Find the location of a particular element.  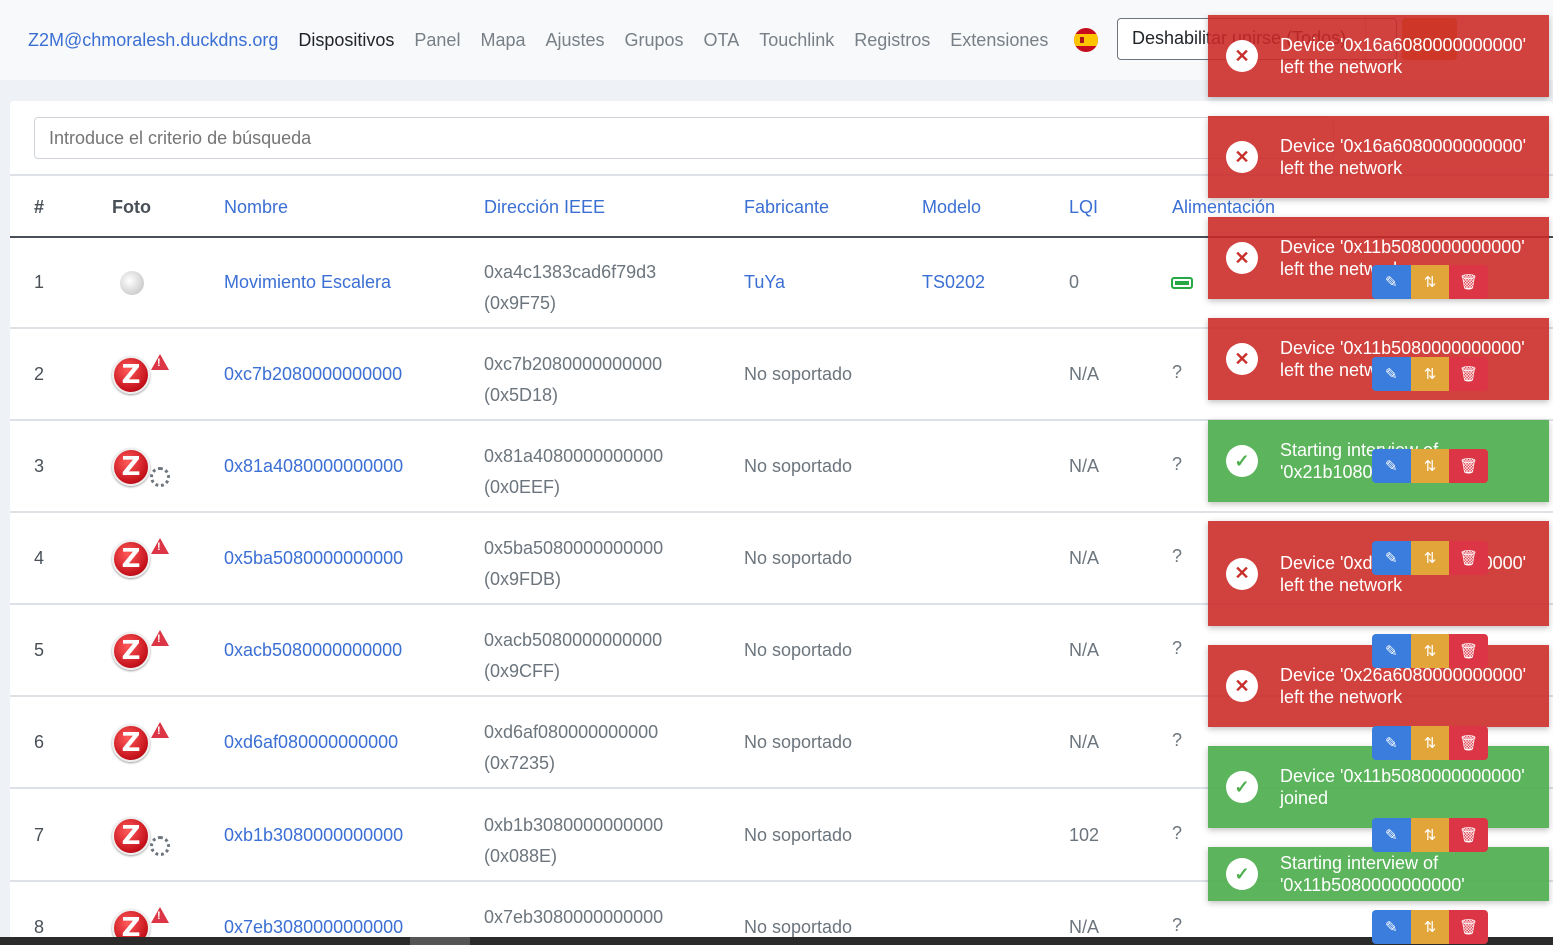

nav-extensiones: Extensiones is located at coordinates (999, 40).